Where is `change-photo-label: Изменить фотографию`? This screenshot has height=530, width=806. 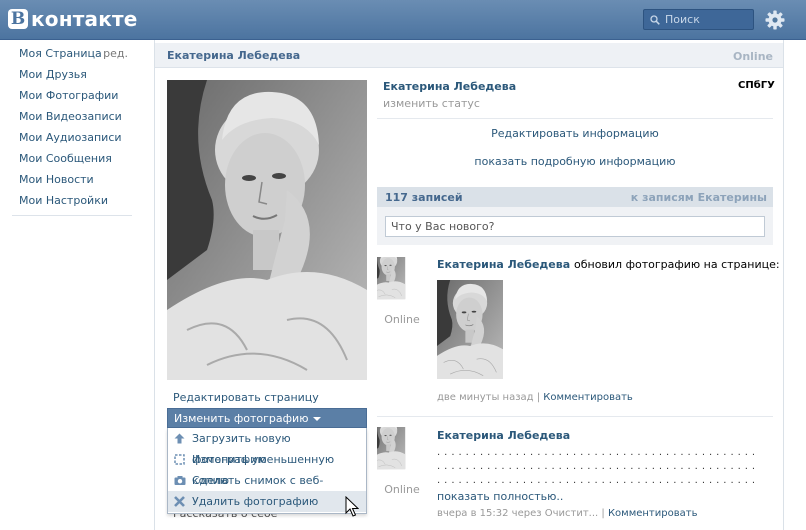
change-photo-label: Изменить фотографию is located at coordinates (241, 418).